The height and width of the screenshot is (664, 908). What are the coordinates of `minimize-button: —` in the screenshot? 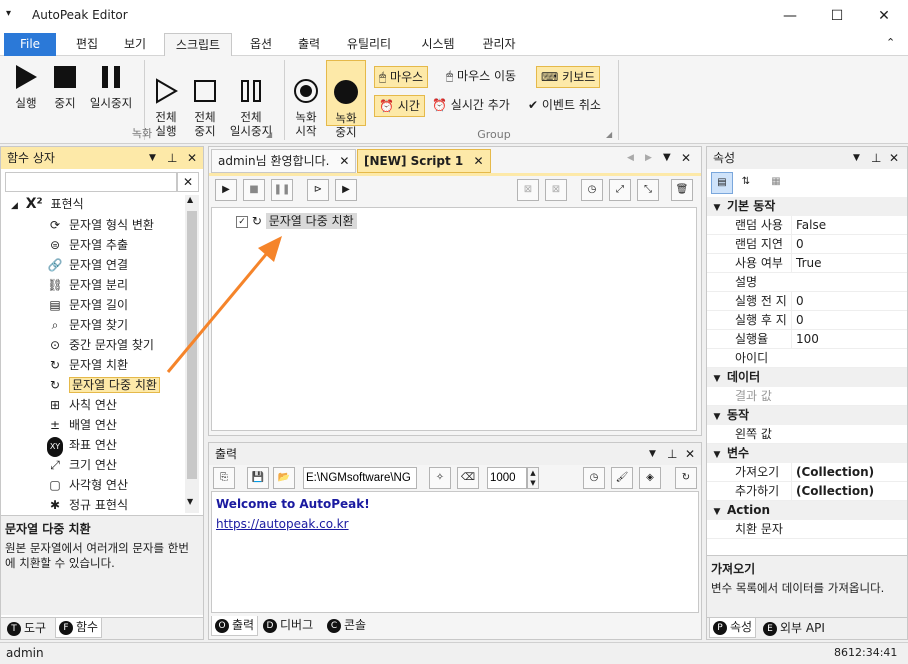 It's located at (790, 16).